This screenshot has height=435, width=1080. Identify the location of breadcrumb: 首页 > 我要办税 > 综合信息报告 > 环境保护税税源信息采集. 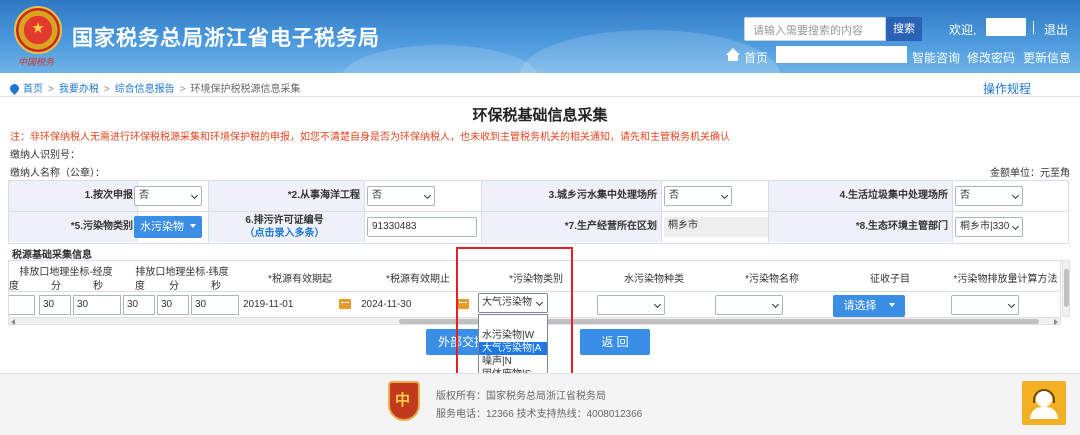
(154, 87).